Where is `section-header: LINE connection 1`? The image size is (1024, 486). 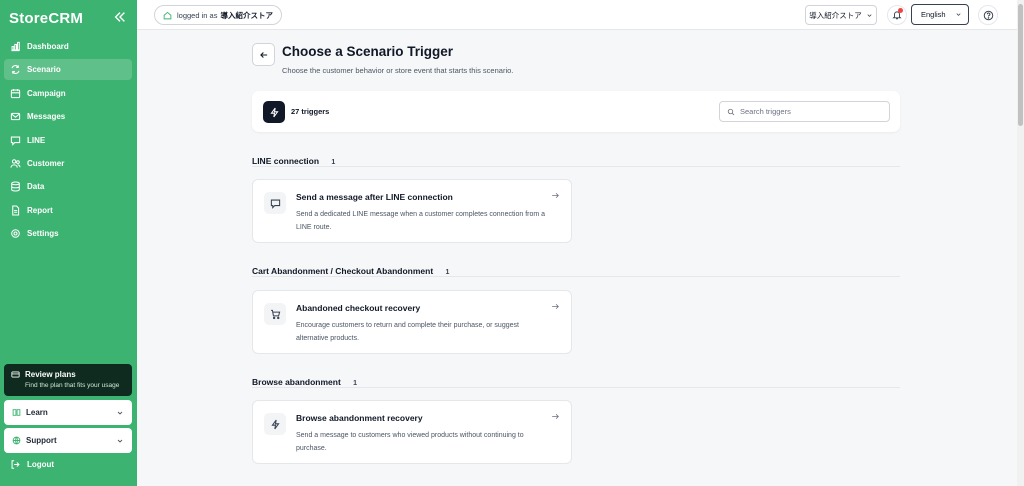
section-header: LINE connection 1 is located at coordinates (576, 160).